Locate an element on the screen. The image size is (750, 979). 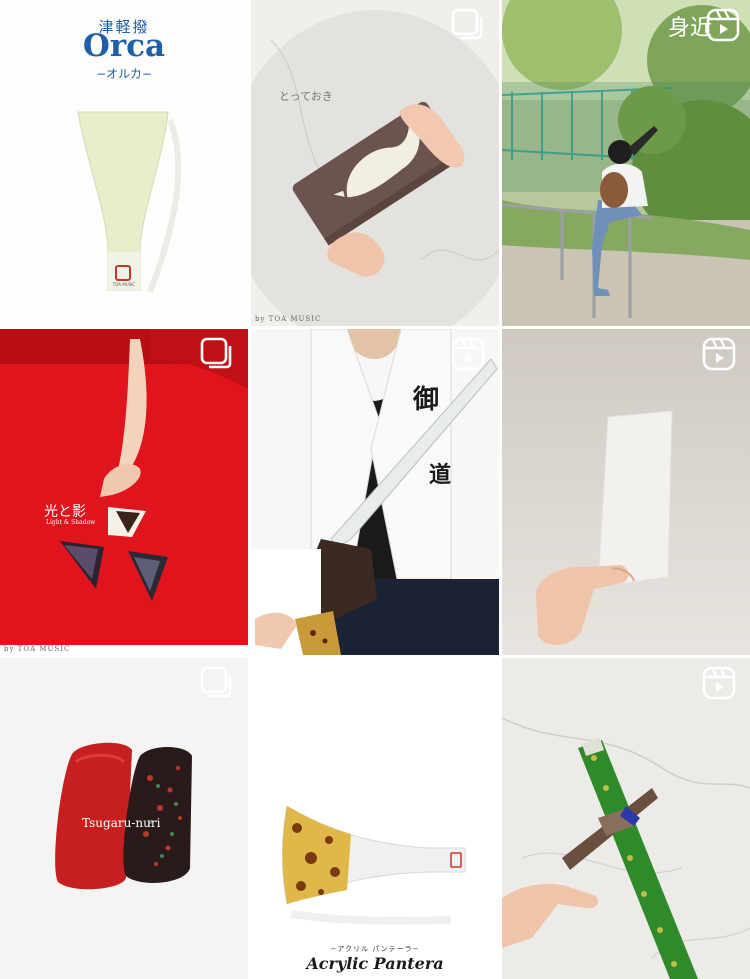
acrylic-pantera-image is located at coordinates (375, 818).